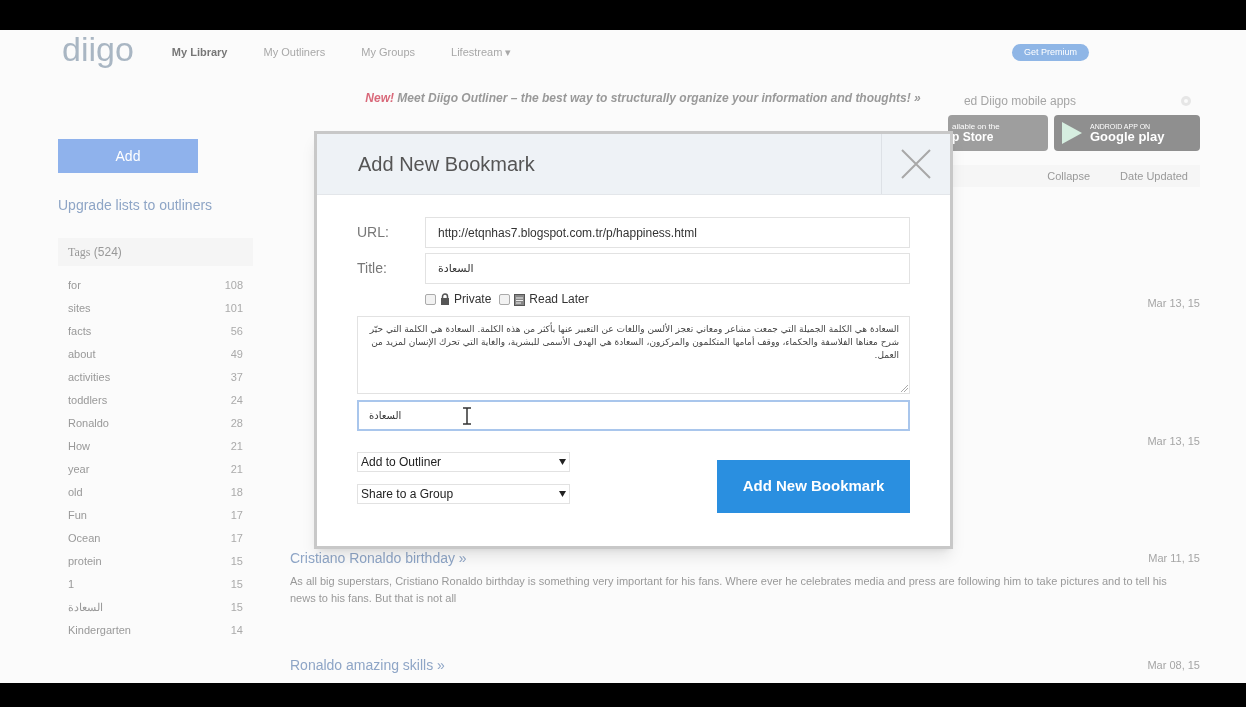 The width and height of the screenshot is (1246, 707). I want to click on description-text: السعادة هي الكلمة الجميلة التي جمعت مشاعر ومعاني تعجز الألسن واللغات عن التعبير عنها بأكثر من هذه الكلمة. السعادة هي الكلمة التي حيّر شرح معناها الفلاسفة والحكماء، ووقف أمامها المتكلمون والمركزون، السعادة هي الهدف الأسمى للبشرية، والغاية التي تحرك الإنسان لمزيد من العمل., so click(633, 342).